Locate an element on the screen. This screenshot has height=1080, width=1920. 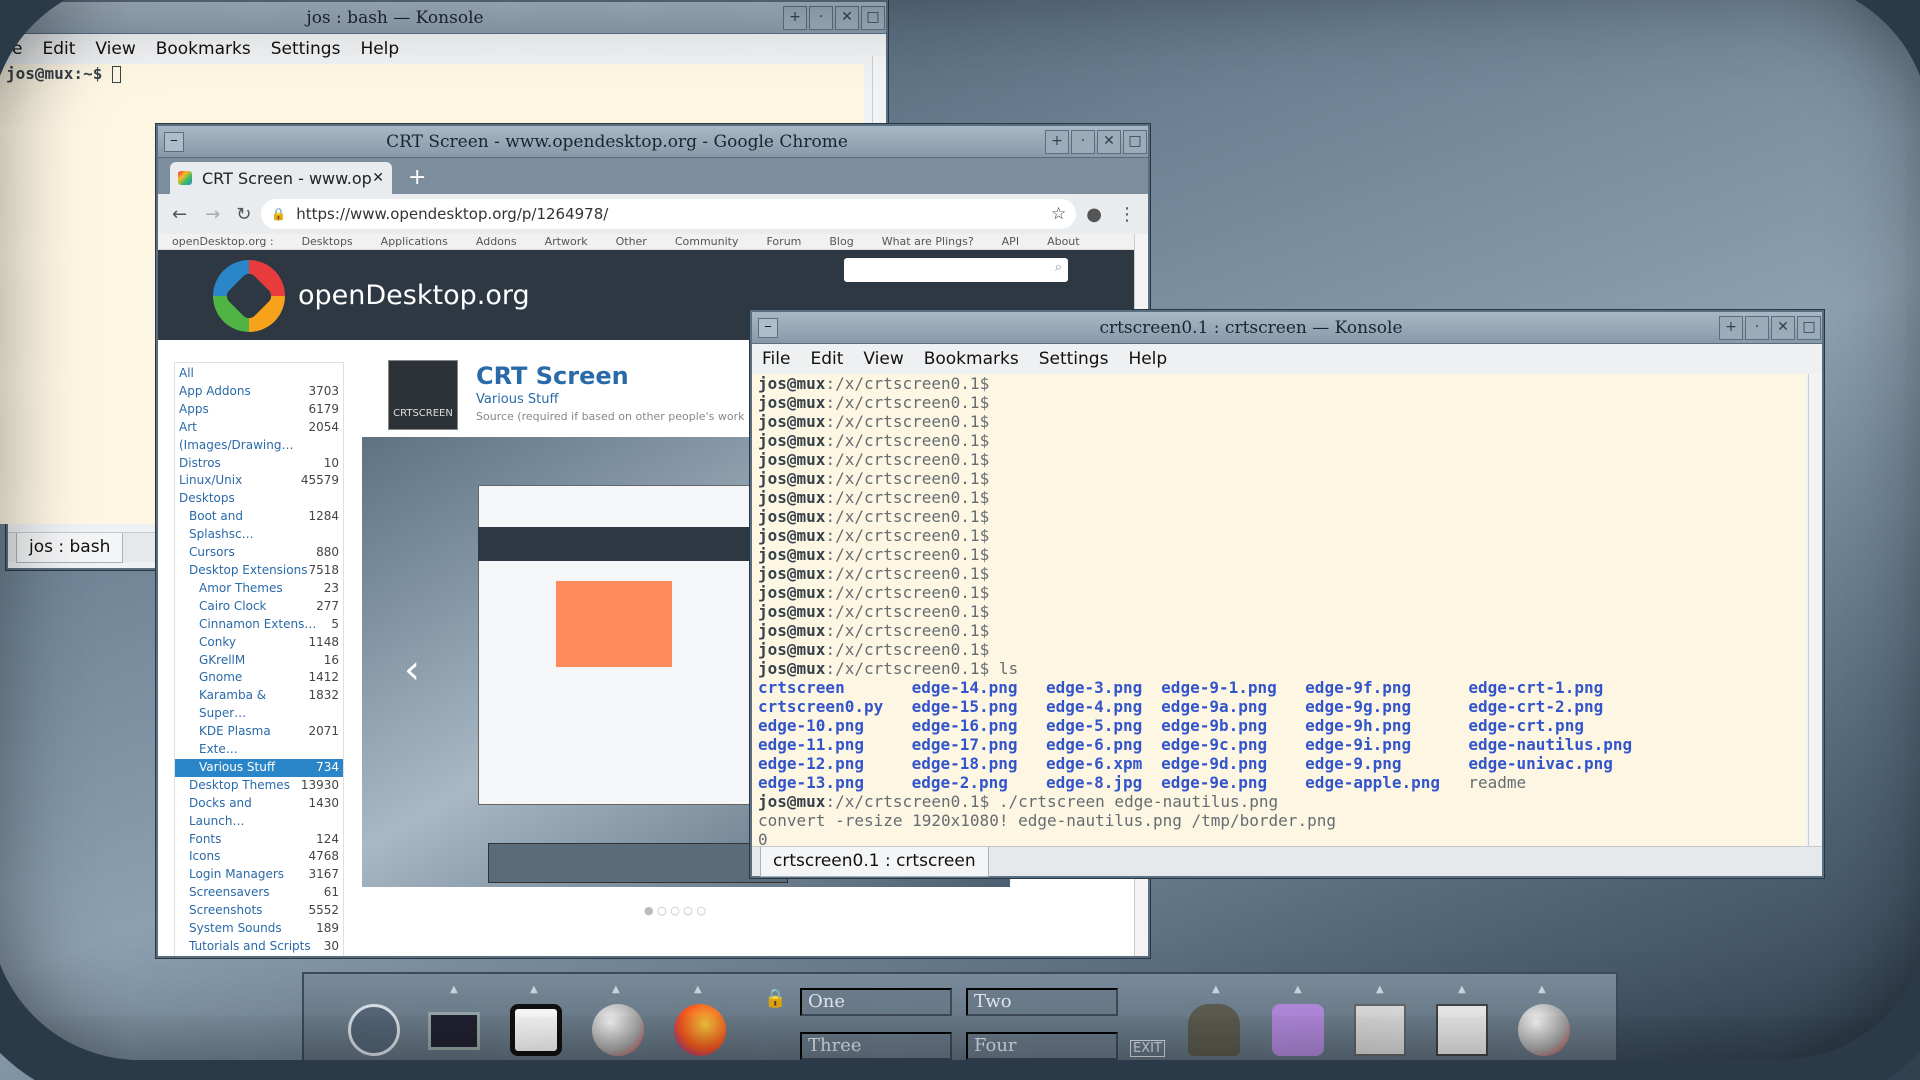
category-item: Cursors 880 is located at coordinates (259, 553).